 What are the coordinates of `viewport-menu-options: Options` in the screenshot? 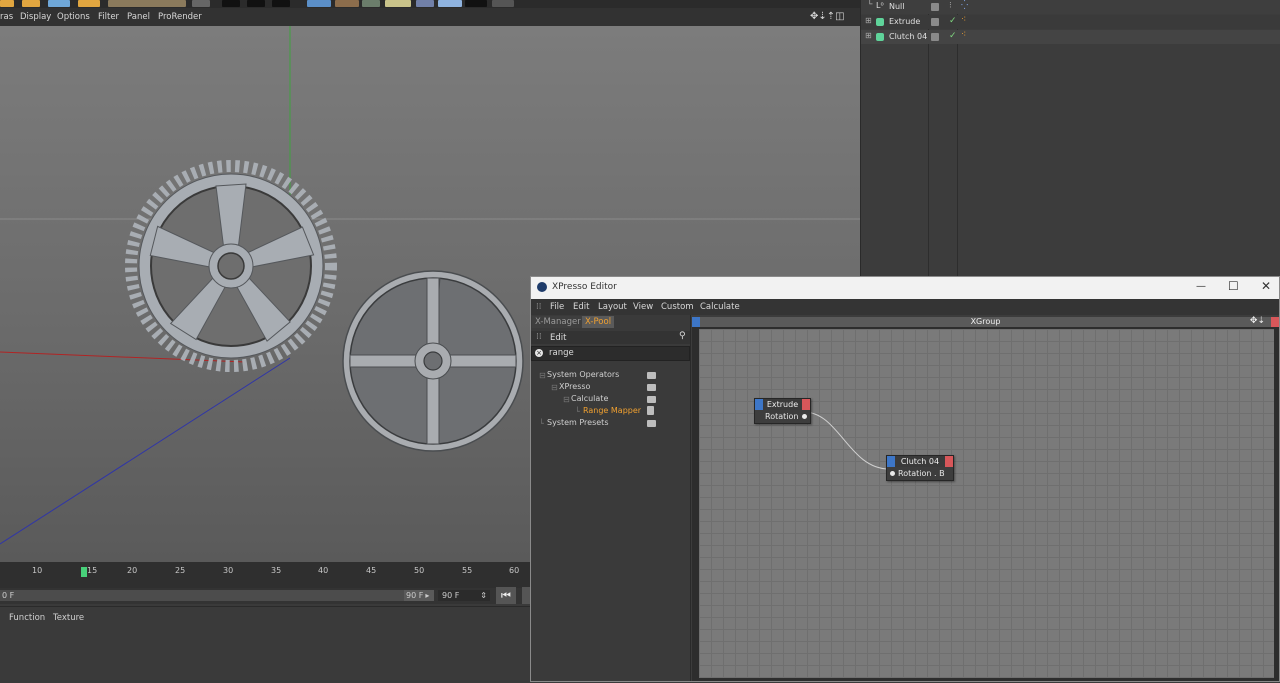 It's located at (73, 17).